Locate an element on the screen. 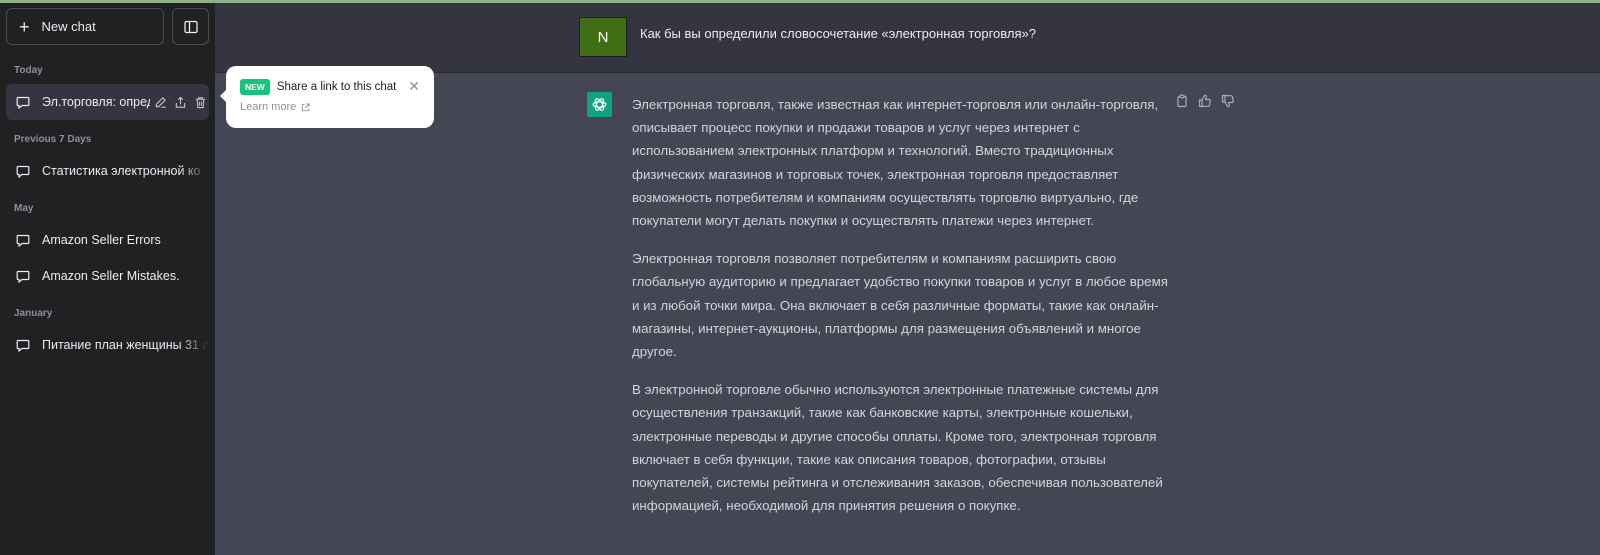  new-chat-button: + New chat is located at coordinates (85, 26).